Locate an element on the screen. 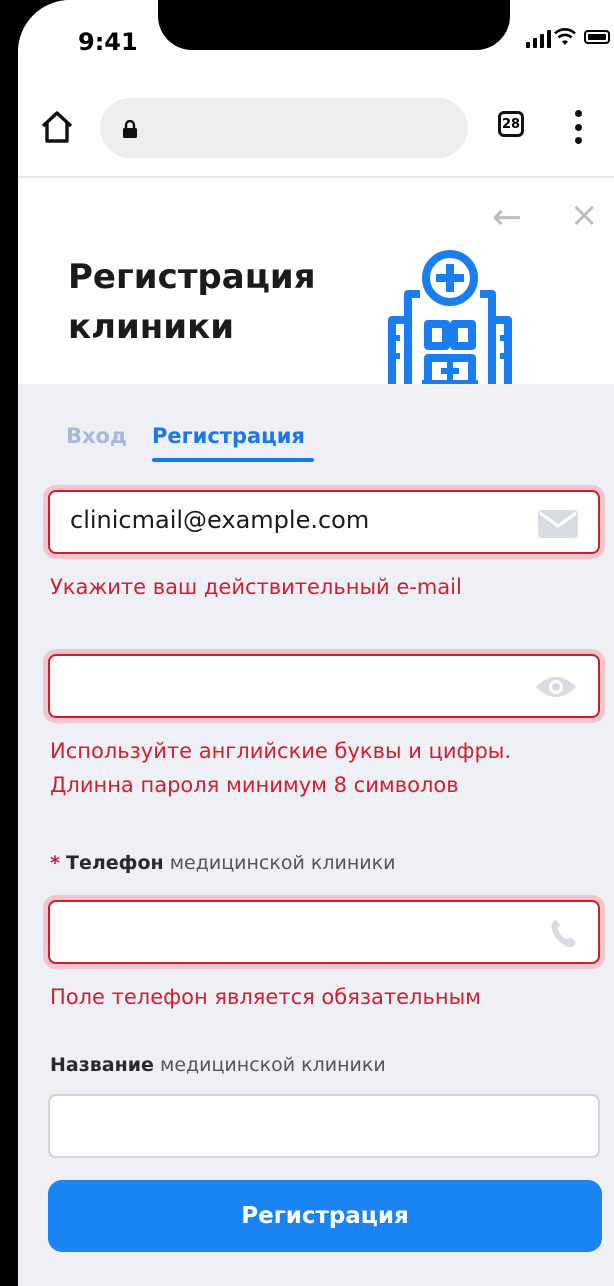  browser-toolbar: 28 is located at coordinates (316, 128).